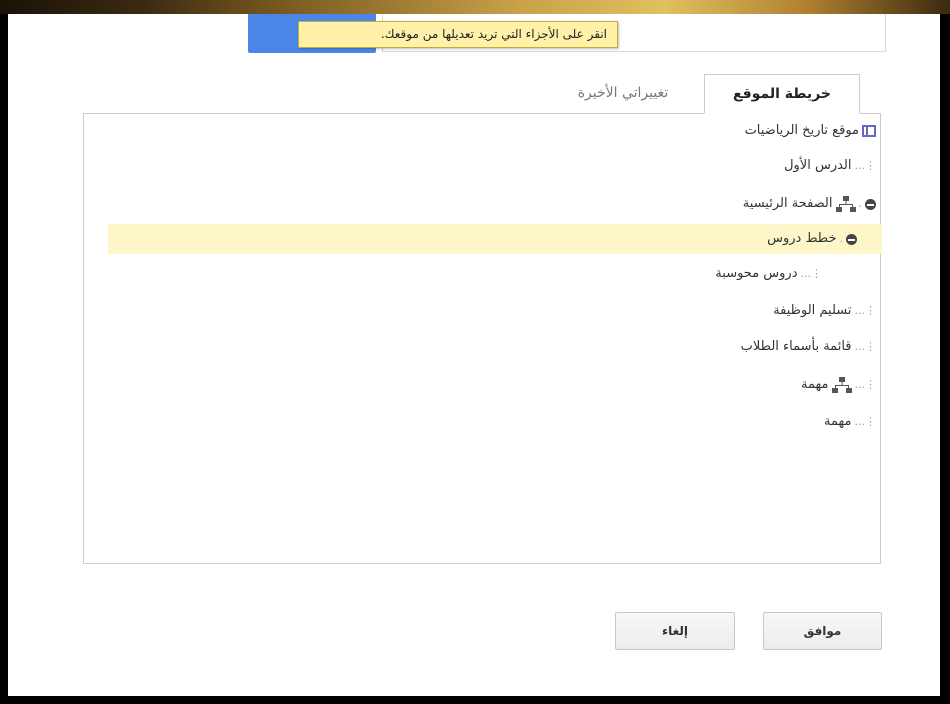  I want to click on tree-item-selected: . خطط دروس, so click(495, 239).